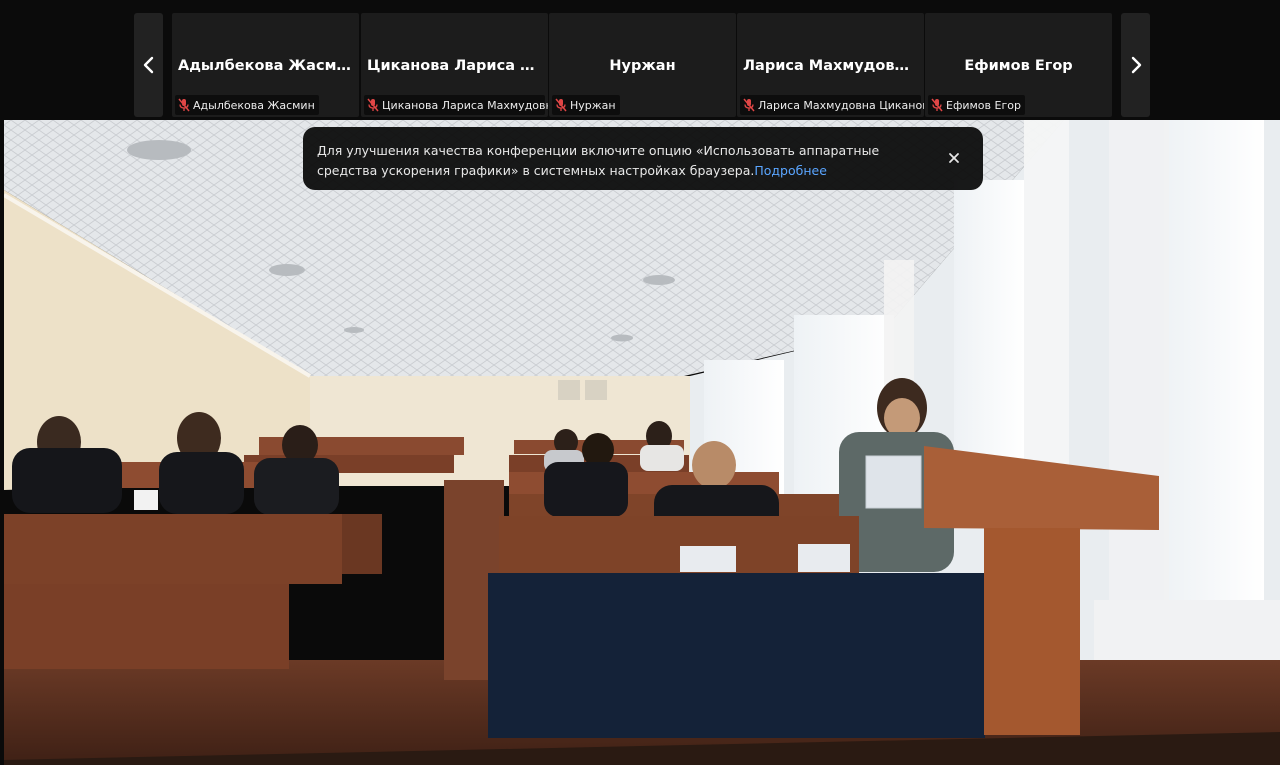 The image size is (1280, 765). I want to click on participant-label: Адылбекова Жасмин, so click(247, 105).